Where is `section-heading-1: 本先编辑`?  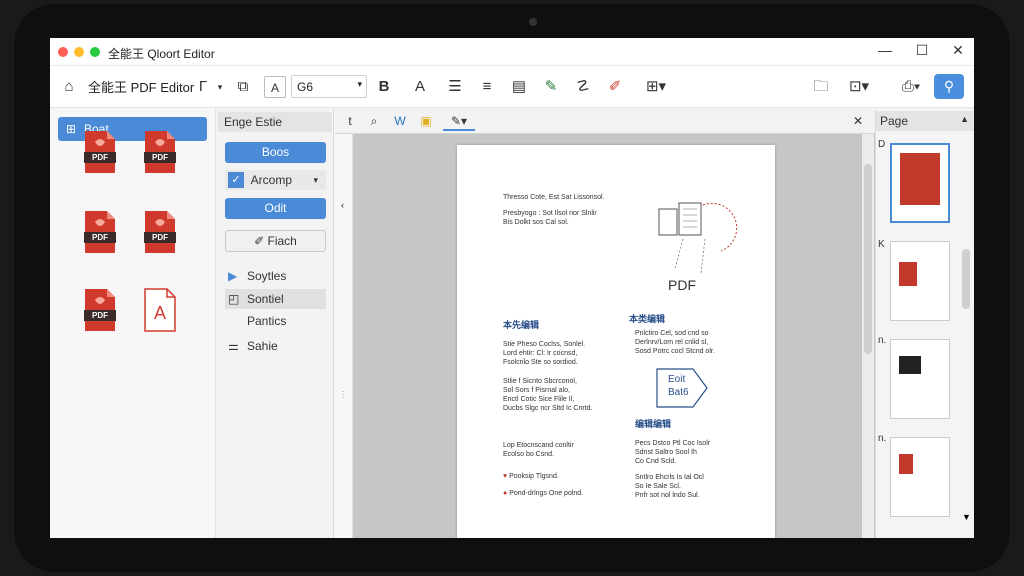 section-heading-1: 本先编辑 is located at coordinates (521, 325).